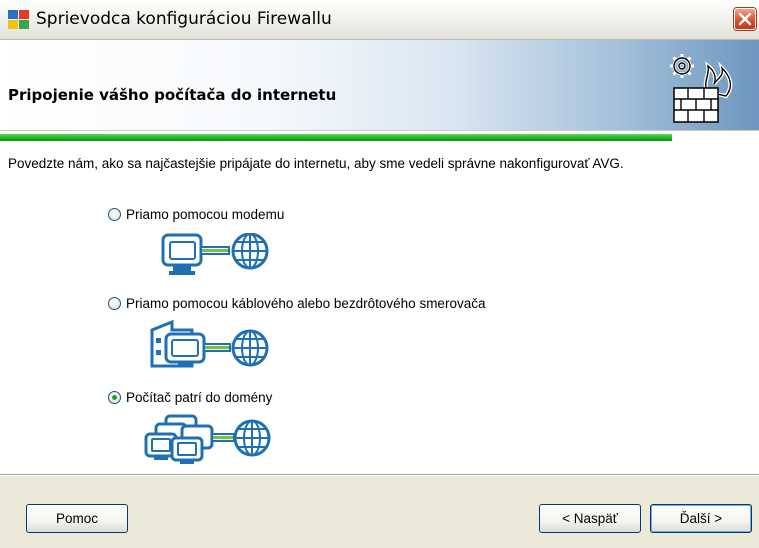  I want to click on title-bar: Sprievodca konfiguráciou Firewallu, so click(379, 20).